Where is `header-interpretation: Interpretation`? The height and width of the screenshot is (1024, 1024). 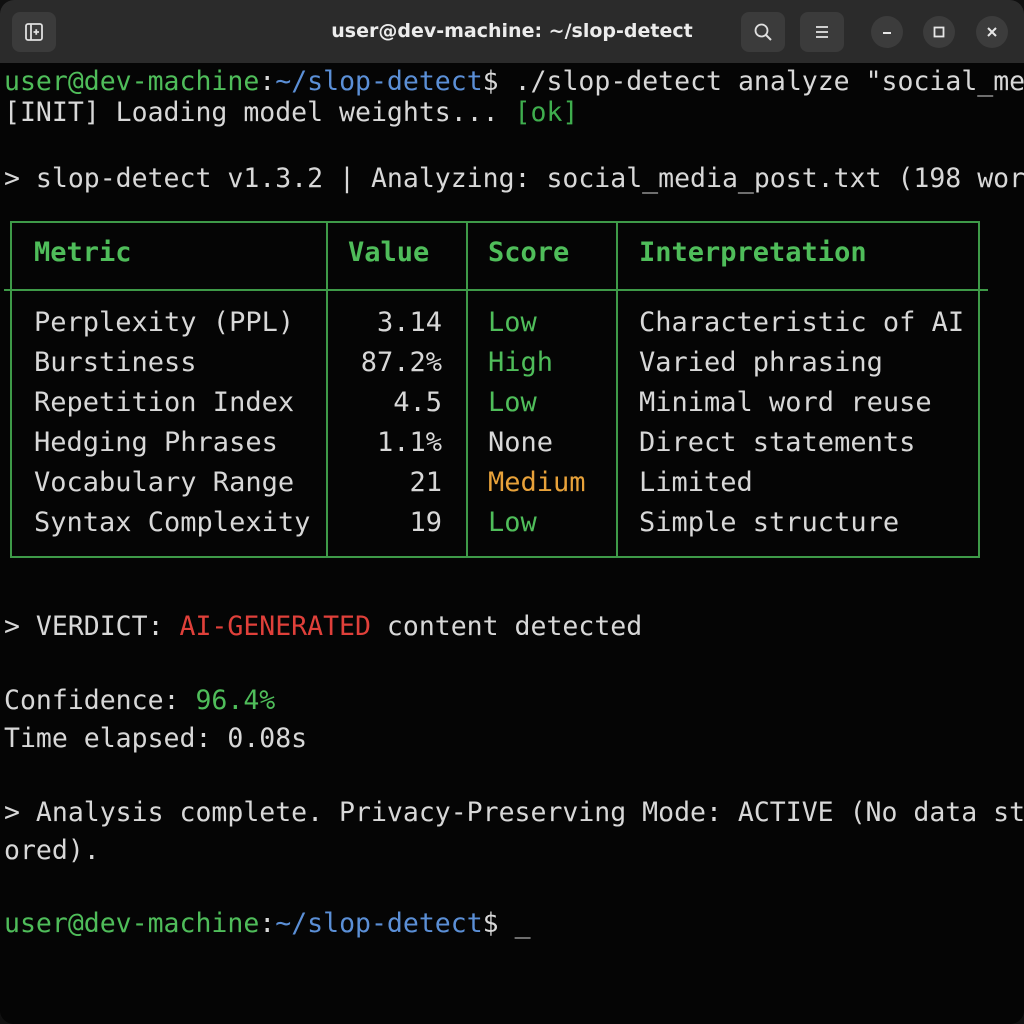 header-interpretation: Interpretation is located at coordinates (753, 252).